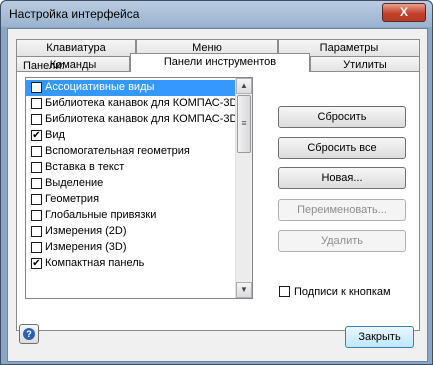  Describe the element at coordinates (55, 135) in the screenshot. I see `list-item-label: Вид` at that location.